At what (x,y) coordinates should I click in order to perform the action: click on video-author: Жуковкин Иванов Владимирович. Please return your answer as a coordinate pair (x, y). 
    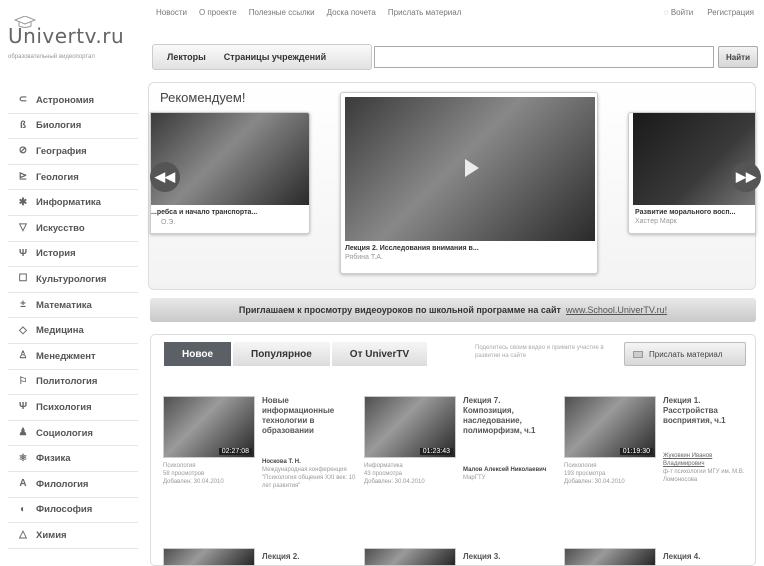
    Looking at the image, I should click on (708, 460).